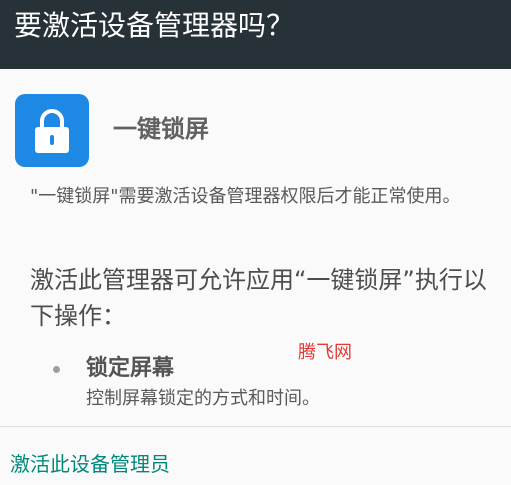  What do you see at coordinates (203, 398) in the screenshot?
I see `policy-description: 控制屏幕锁定的方式和时间。` at bounding box center [203, 398].